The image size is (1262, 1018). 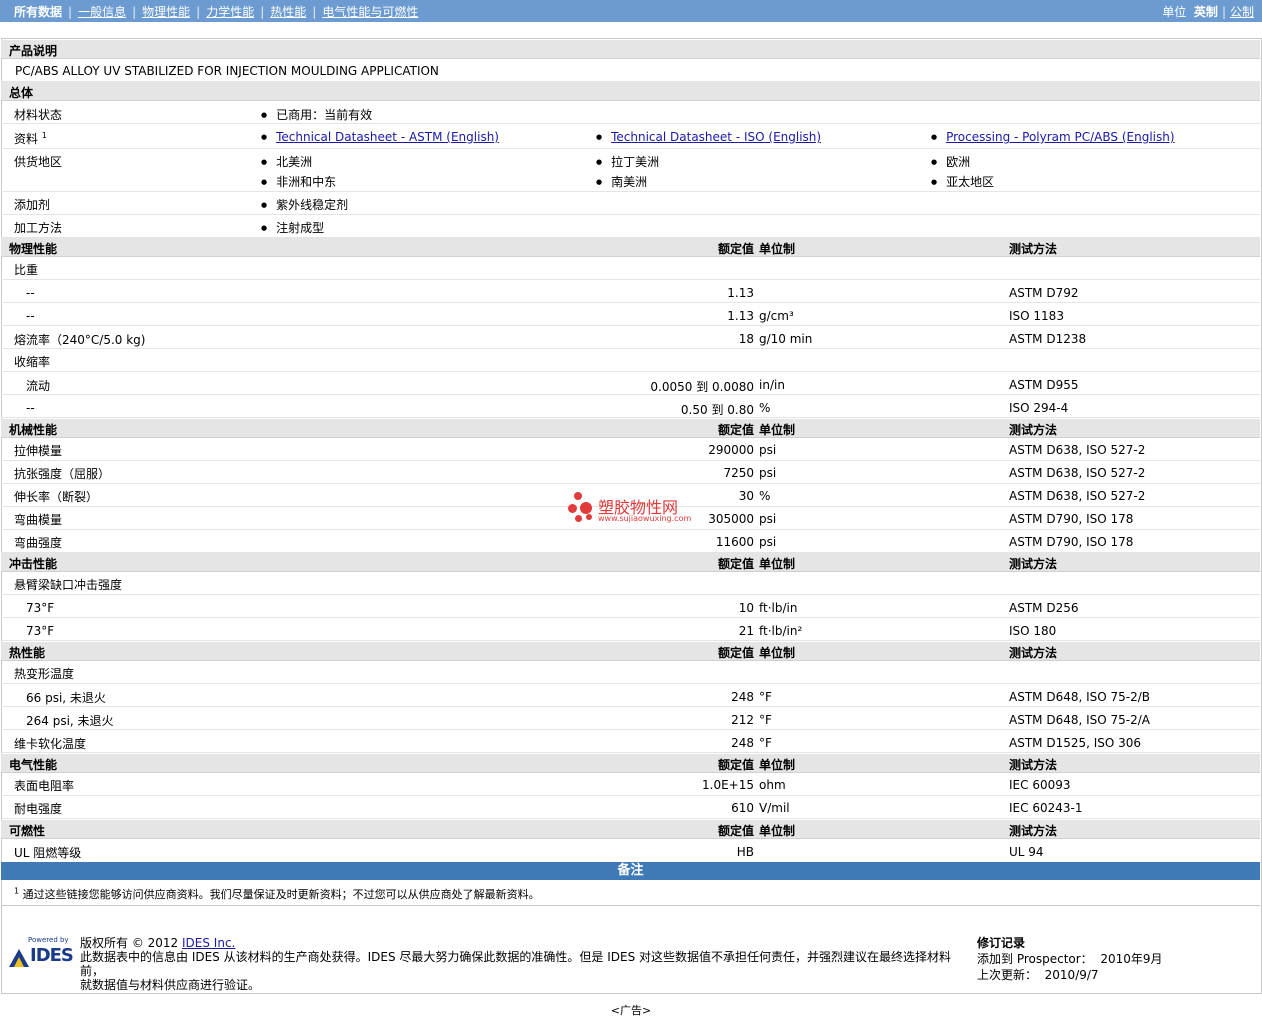 What do you see at coordinates (702, 387) in the screenshot?
I see `property-value: 0.0050 到 0.0080` at bounding box center [702, 387].